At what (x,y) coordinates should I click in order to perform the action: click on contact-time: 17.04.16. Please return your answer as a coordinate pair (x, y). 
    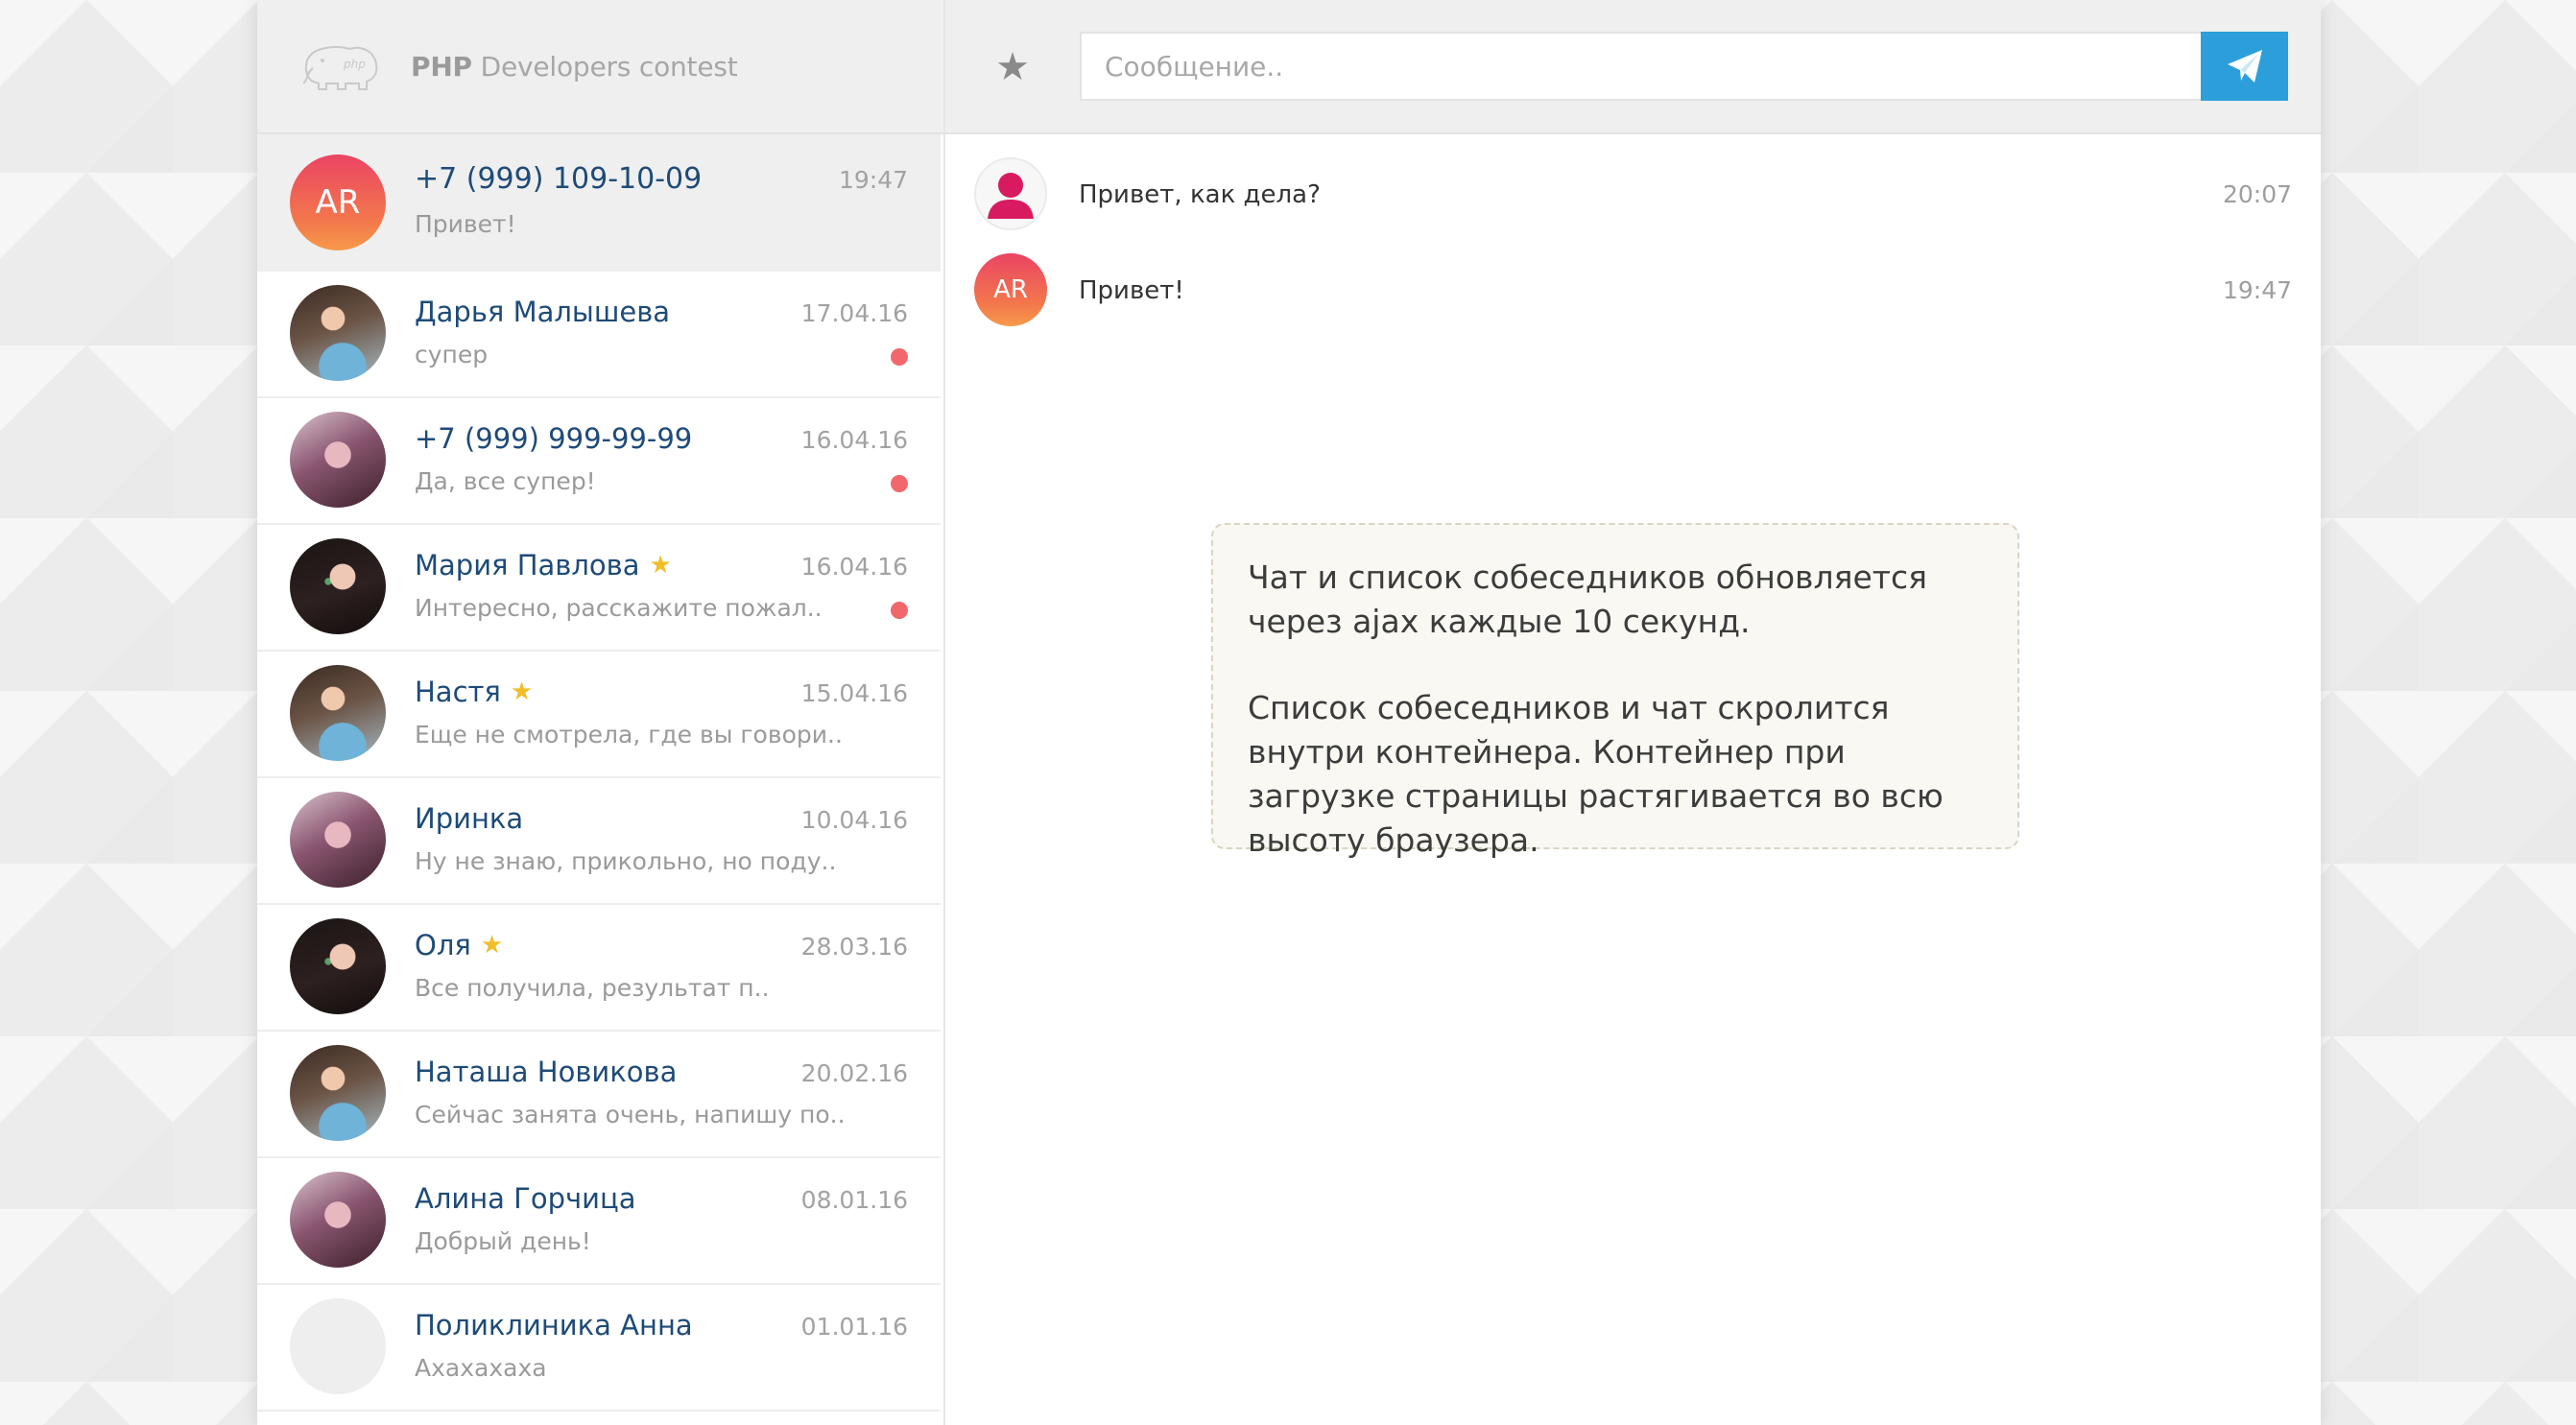
    Looking at the image, I should click on (854, 313).